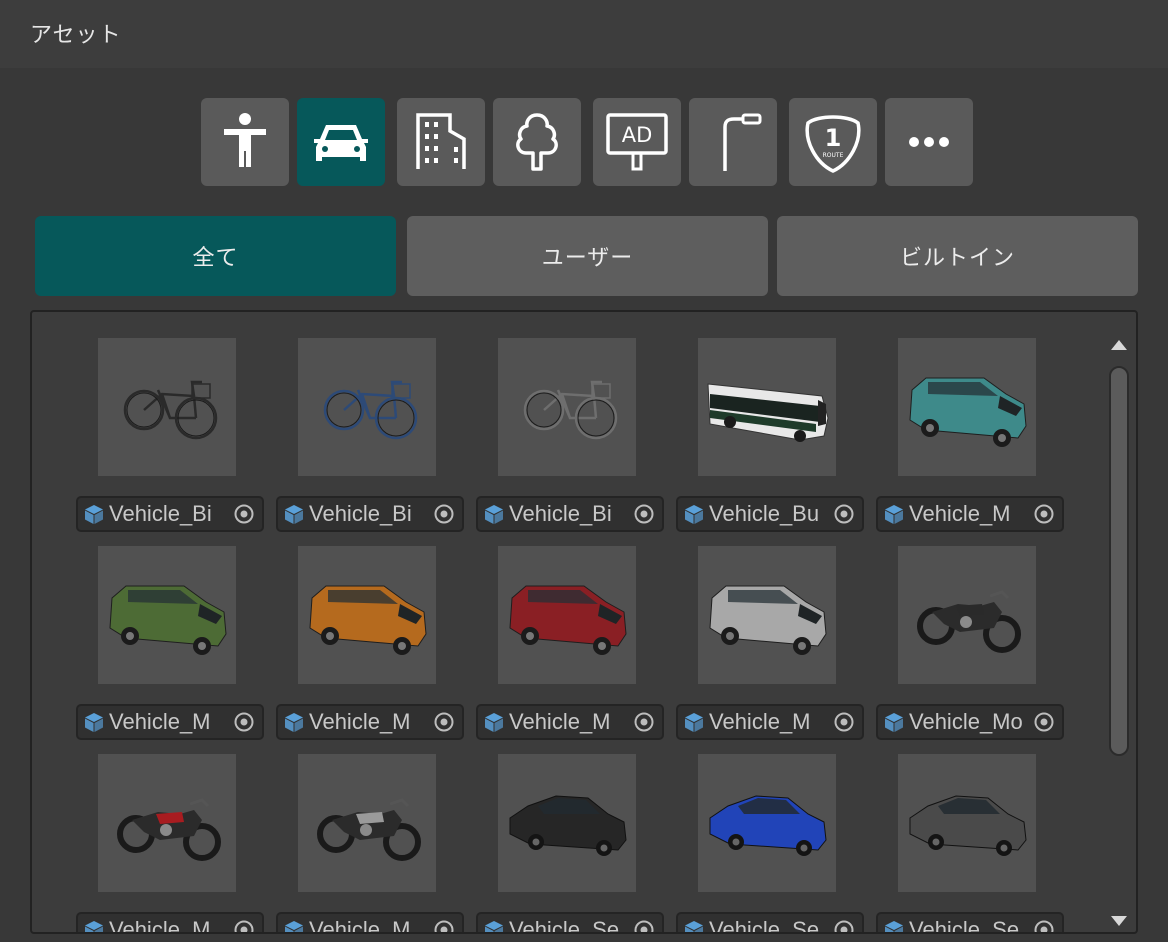 Image resolution: width=1168 pixels, height=942 pixels. I want to click on category-person-button, so click(245, 142).